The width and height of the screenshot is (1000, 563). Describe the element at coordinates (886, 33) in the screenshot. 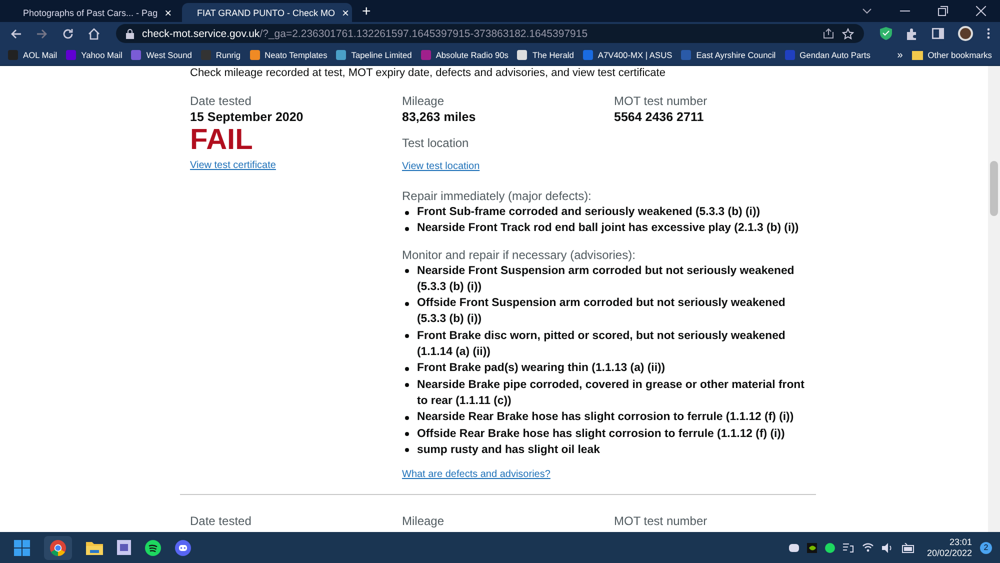

I see `shield-icon` at that location.